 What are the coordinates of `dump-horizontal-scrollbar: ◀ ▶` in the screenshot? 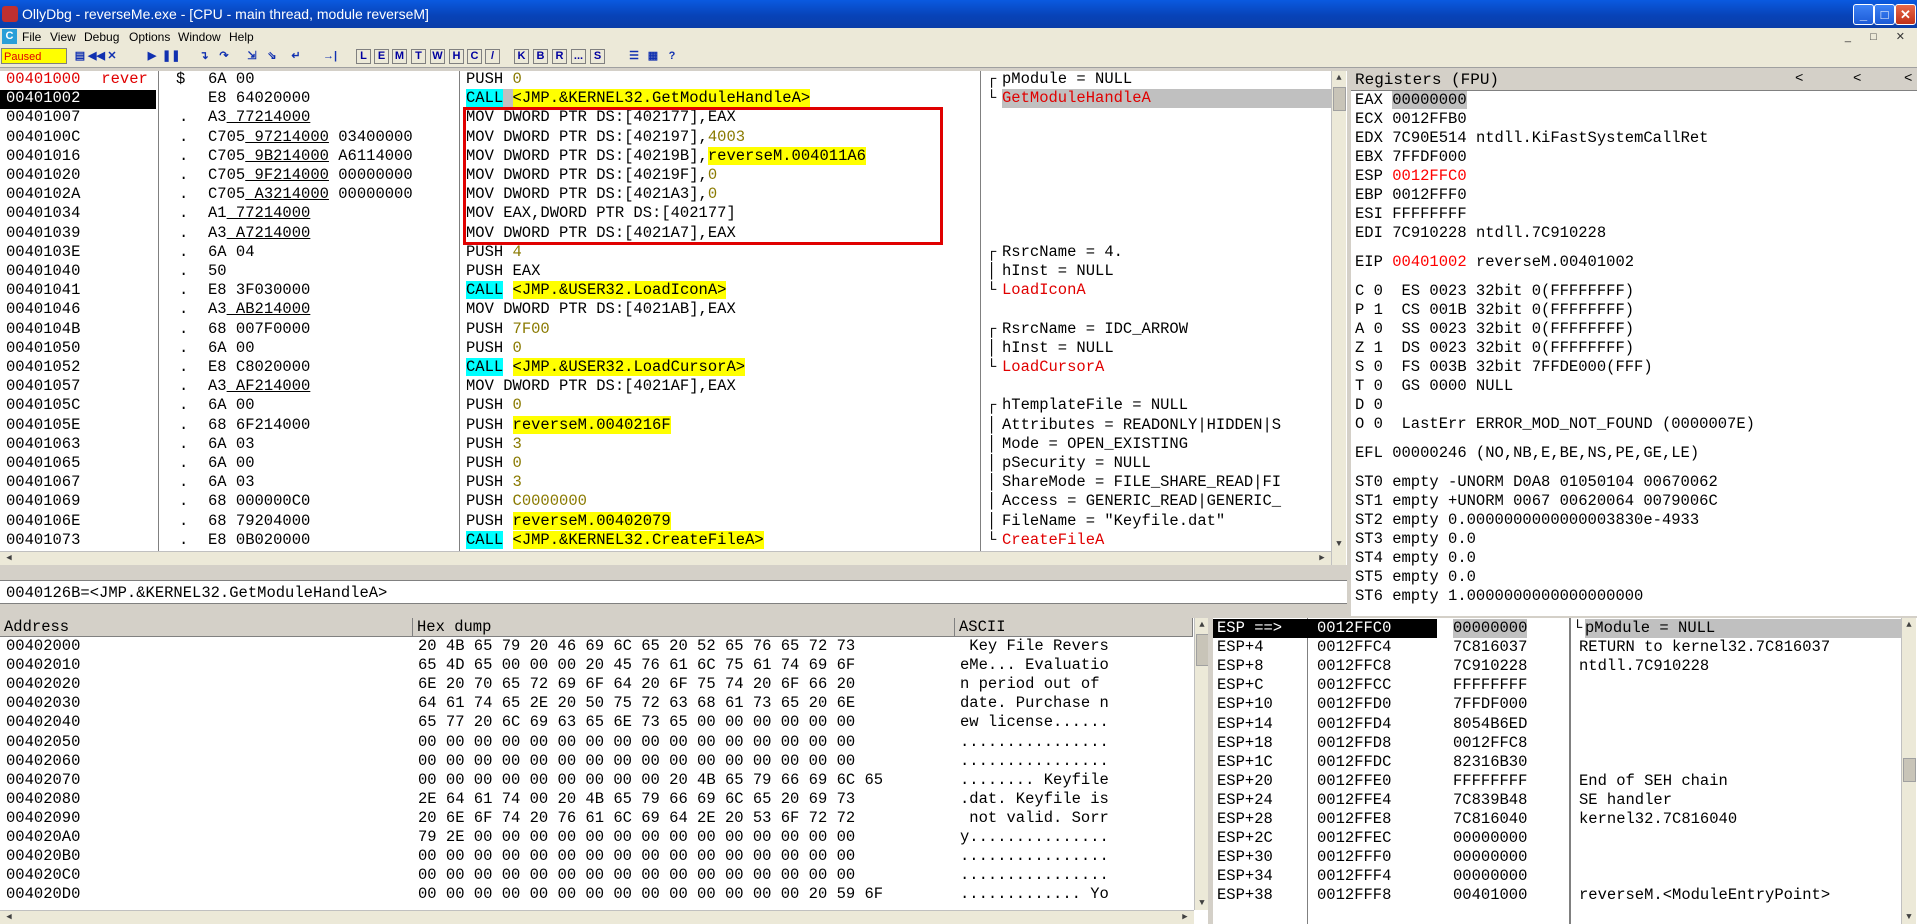 It's located at (597, 917).